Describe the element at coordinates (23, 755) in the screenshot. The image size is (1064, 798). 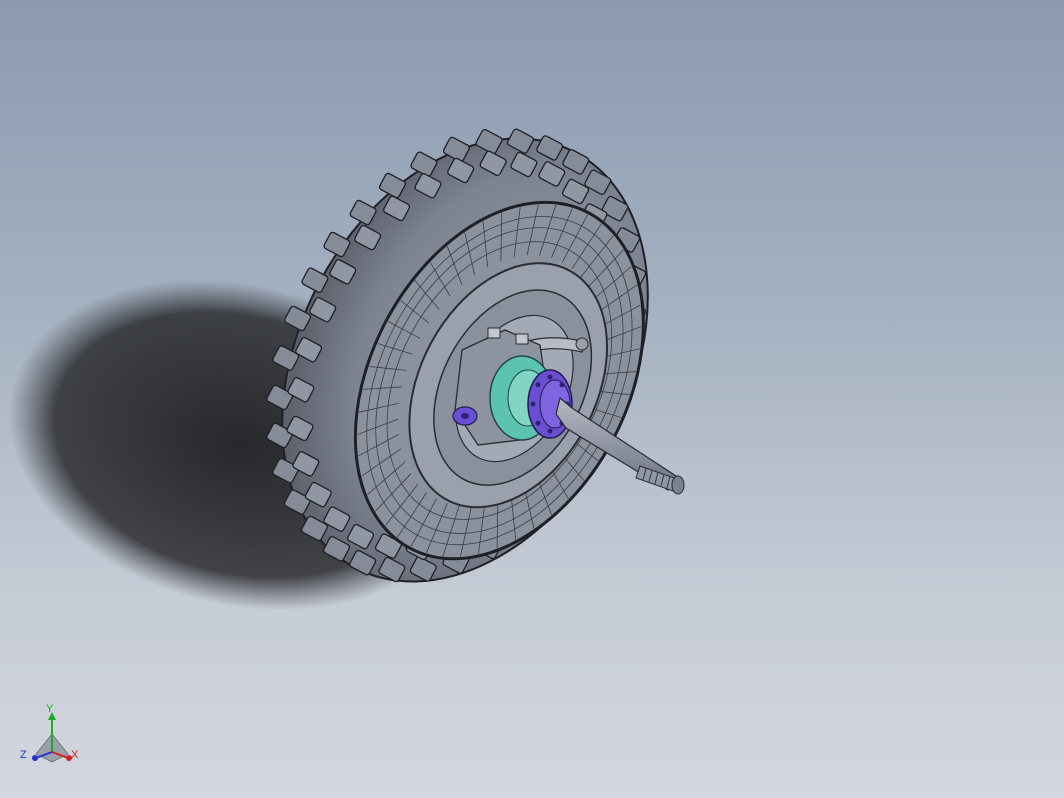
I see `z-axis-label: Z` at that location.